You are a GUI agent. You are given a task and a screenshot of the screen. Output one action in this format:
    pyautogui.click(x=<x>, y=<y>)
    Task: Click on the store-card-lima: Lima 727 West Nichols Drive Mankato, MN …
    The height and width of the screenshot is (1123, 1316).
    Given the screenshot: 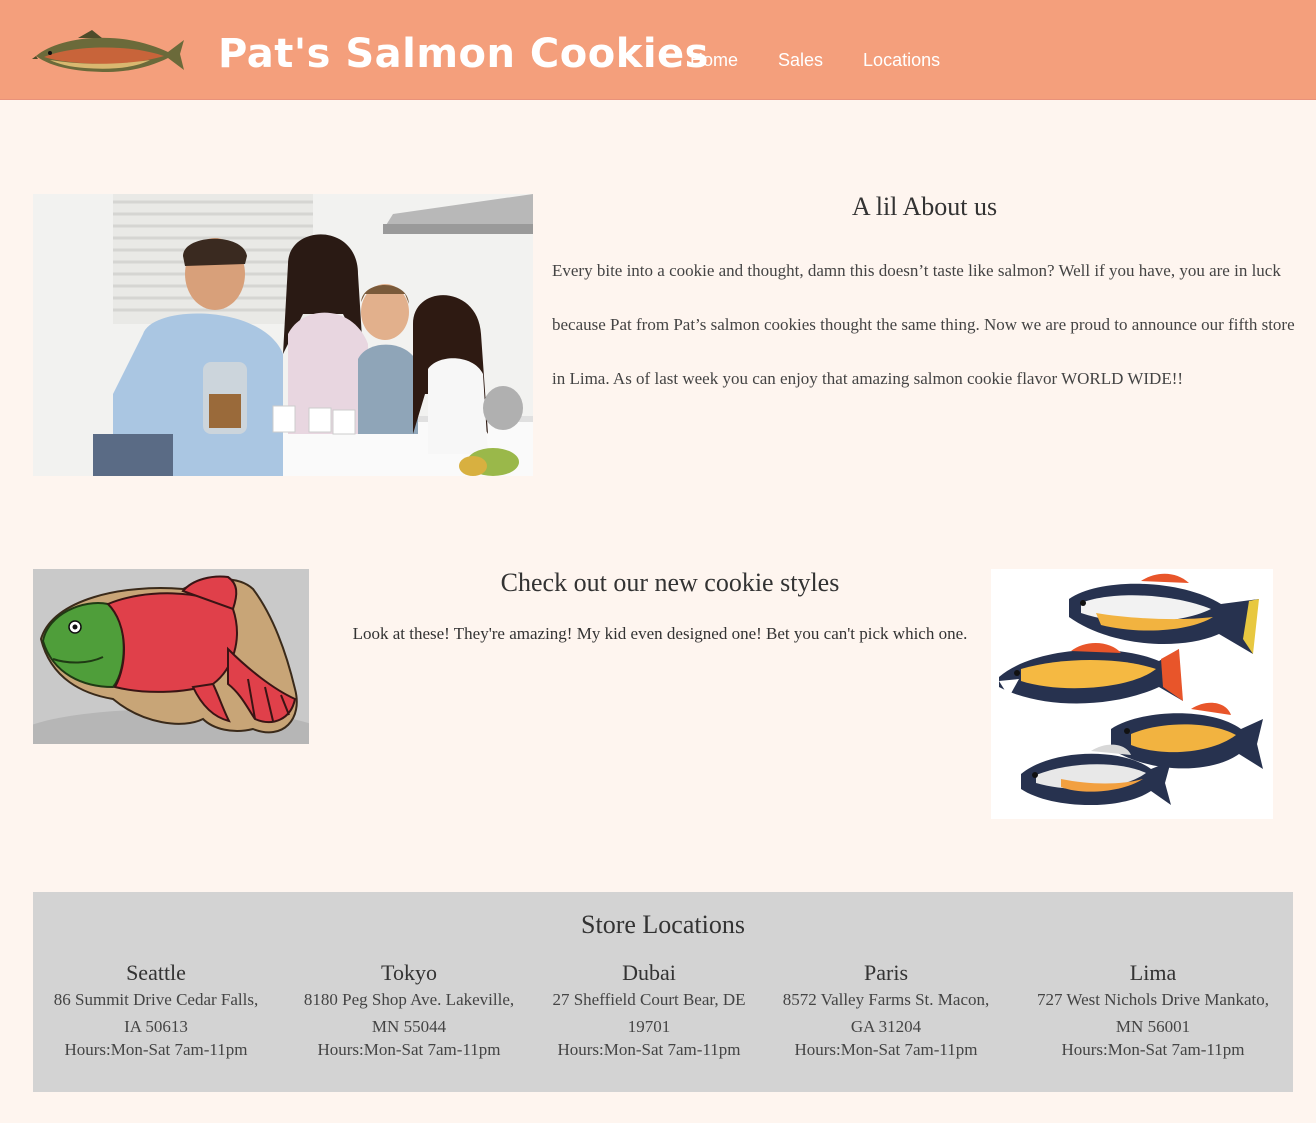 What is the action you would take?
    pyautogui.click(x=1153, y=1010)
    